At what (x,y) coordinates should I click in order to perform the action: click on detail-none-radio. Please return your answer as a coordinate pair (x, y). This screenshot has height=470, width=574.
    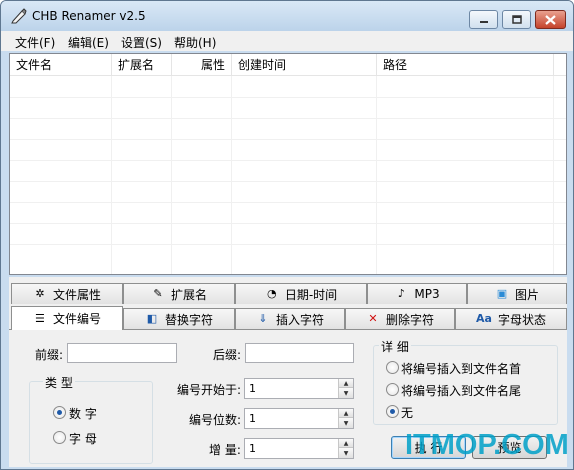
    Looking at the image, I should click on (392, 411).